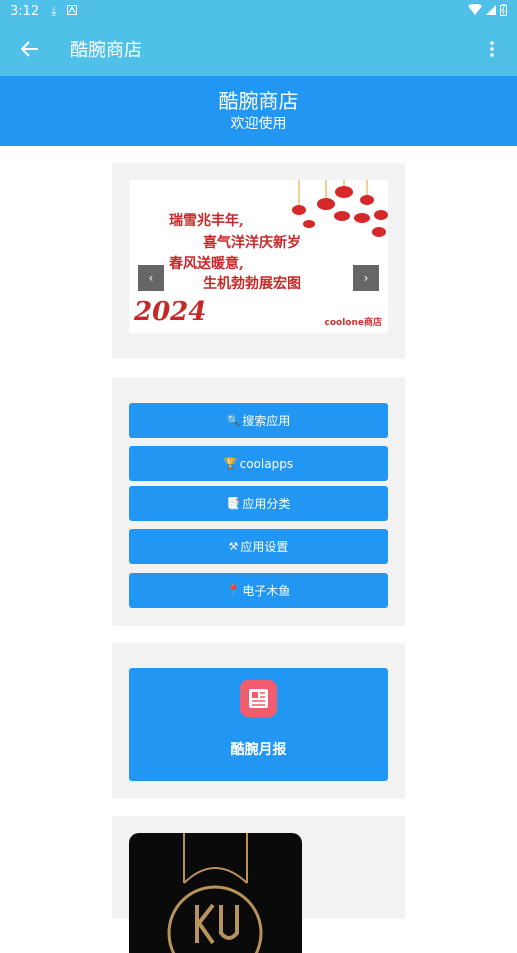  I want to click on monthly-report-label: 酷腕月报, so click(258, 750).